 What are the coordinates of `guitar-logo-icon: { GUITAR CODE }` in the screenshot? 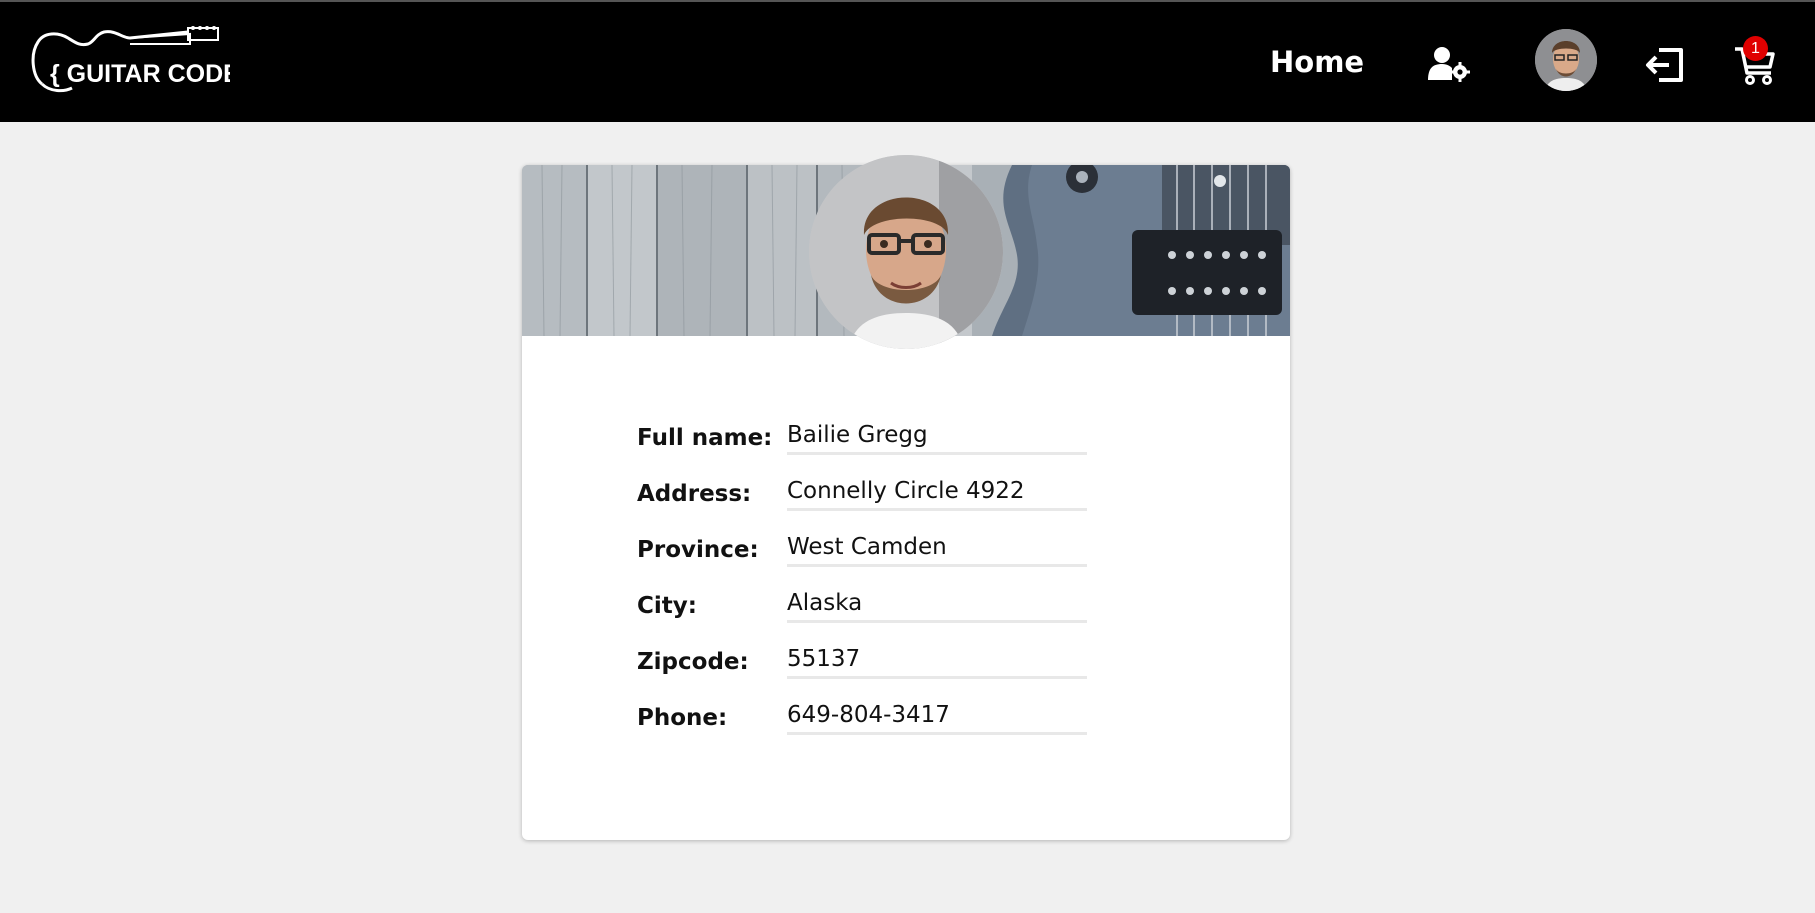 It's located at (144, 59).